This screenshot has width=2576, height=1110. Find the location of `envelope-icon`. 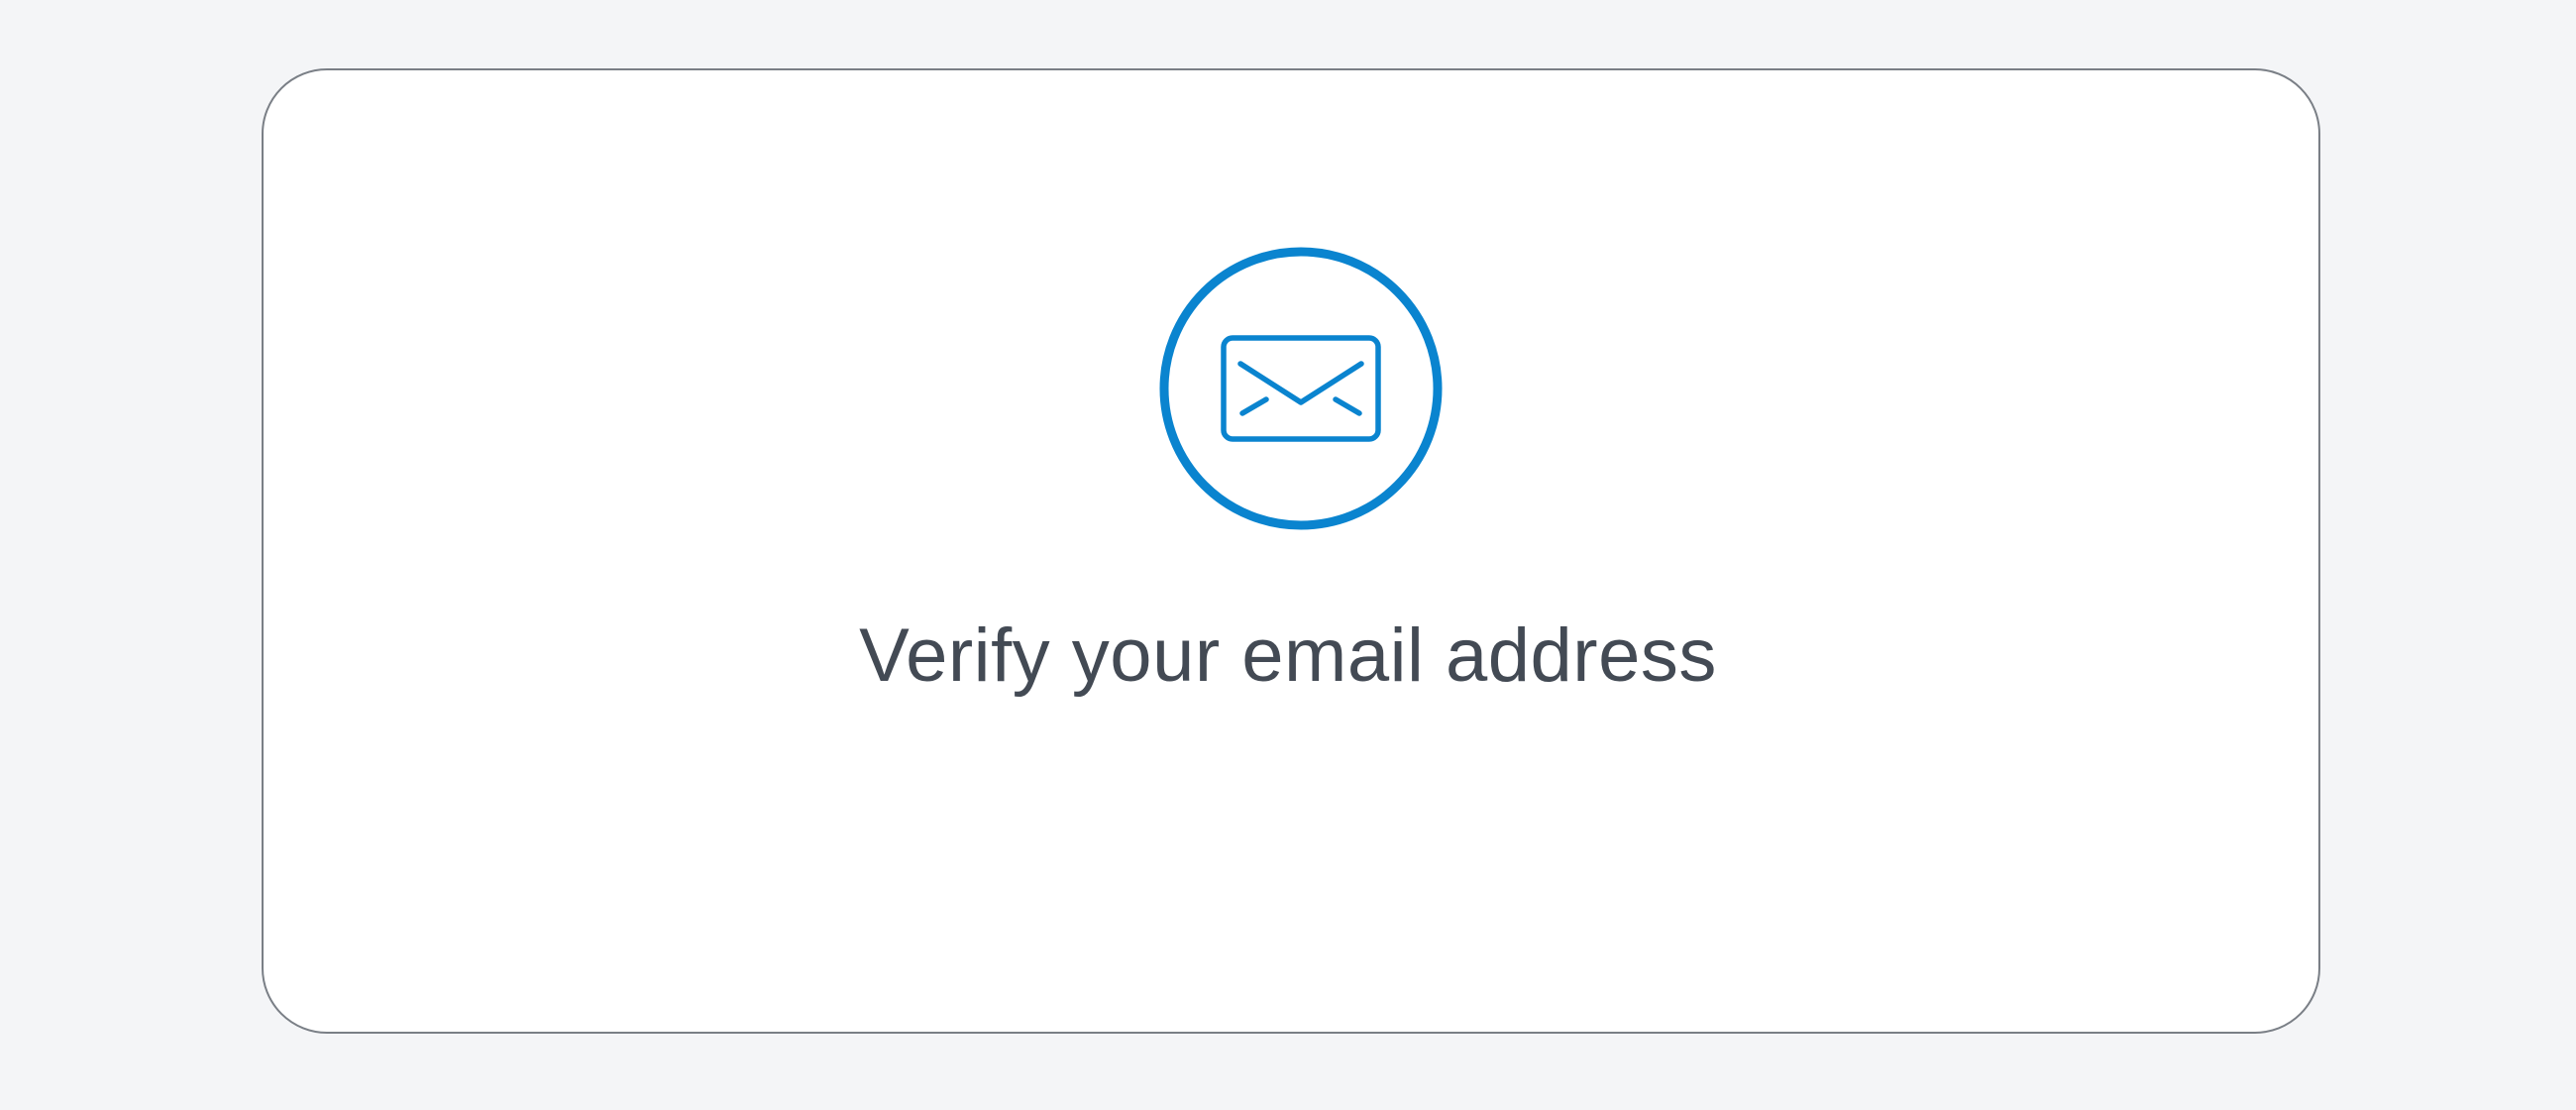

envelope-icon is located at coordinates (1301, 388).